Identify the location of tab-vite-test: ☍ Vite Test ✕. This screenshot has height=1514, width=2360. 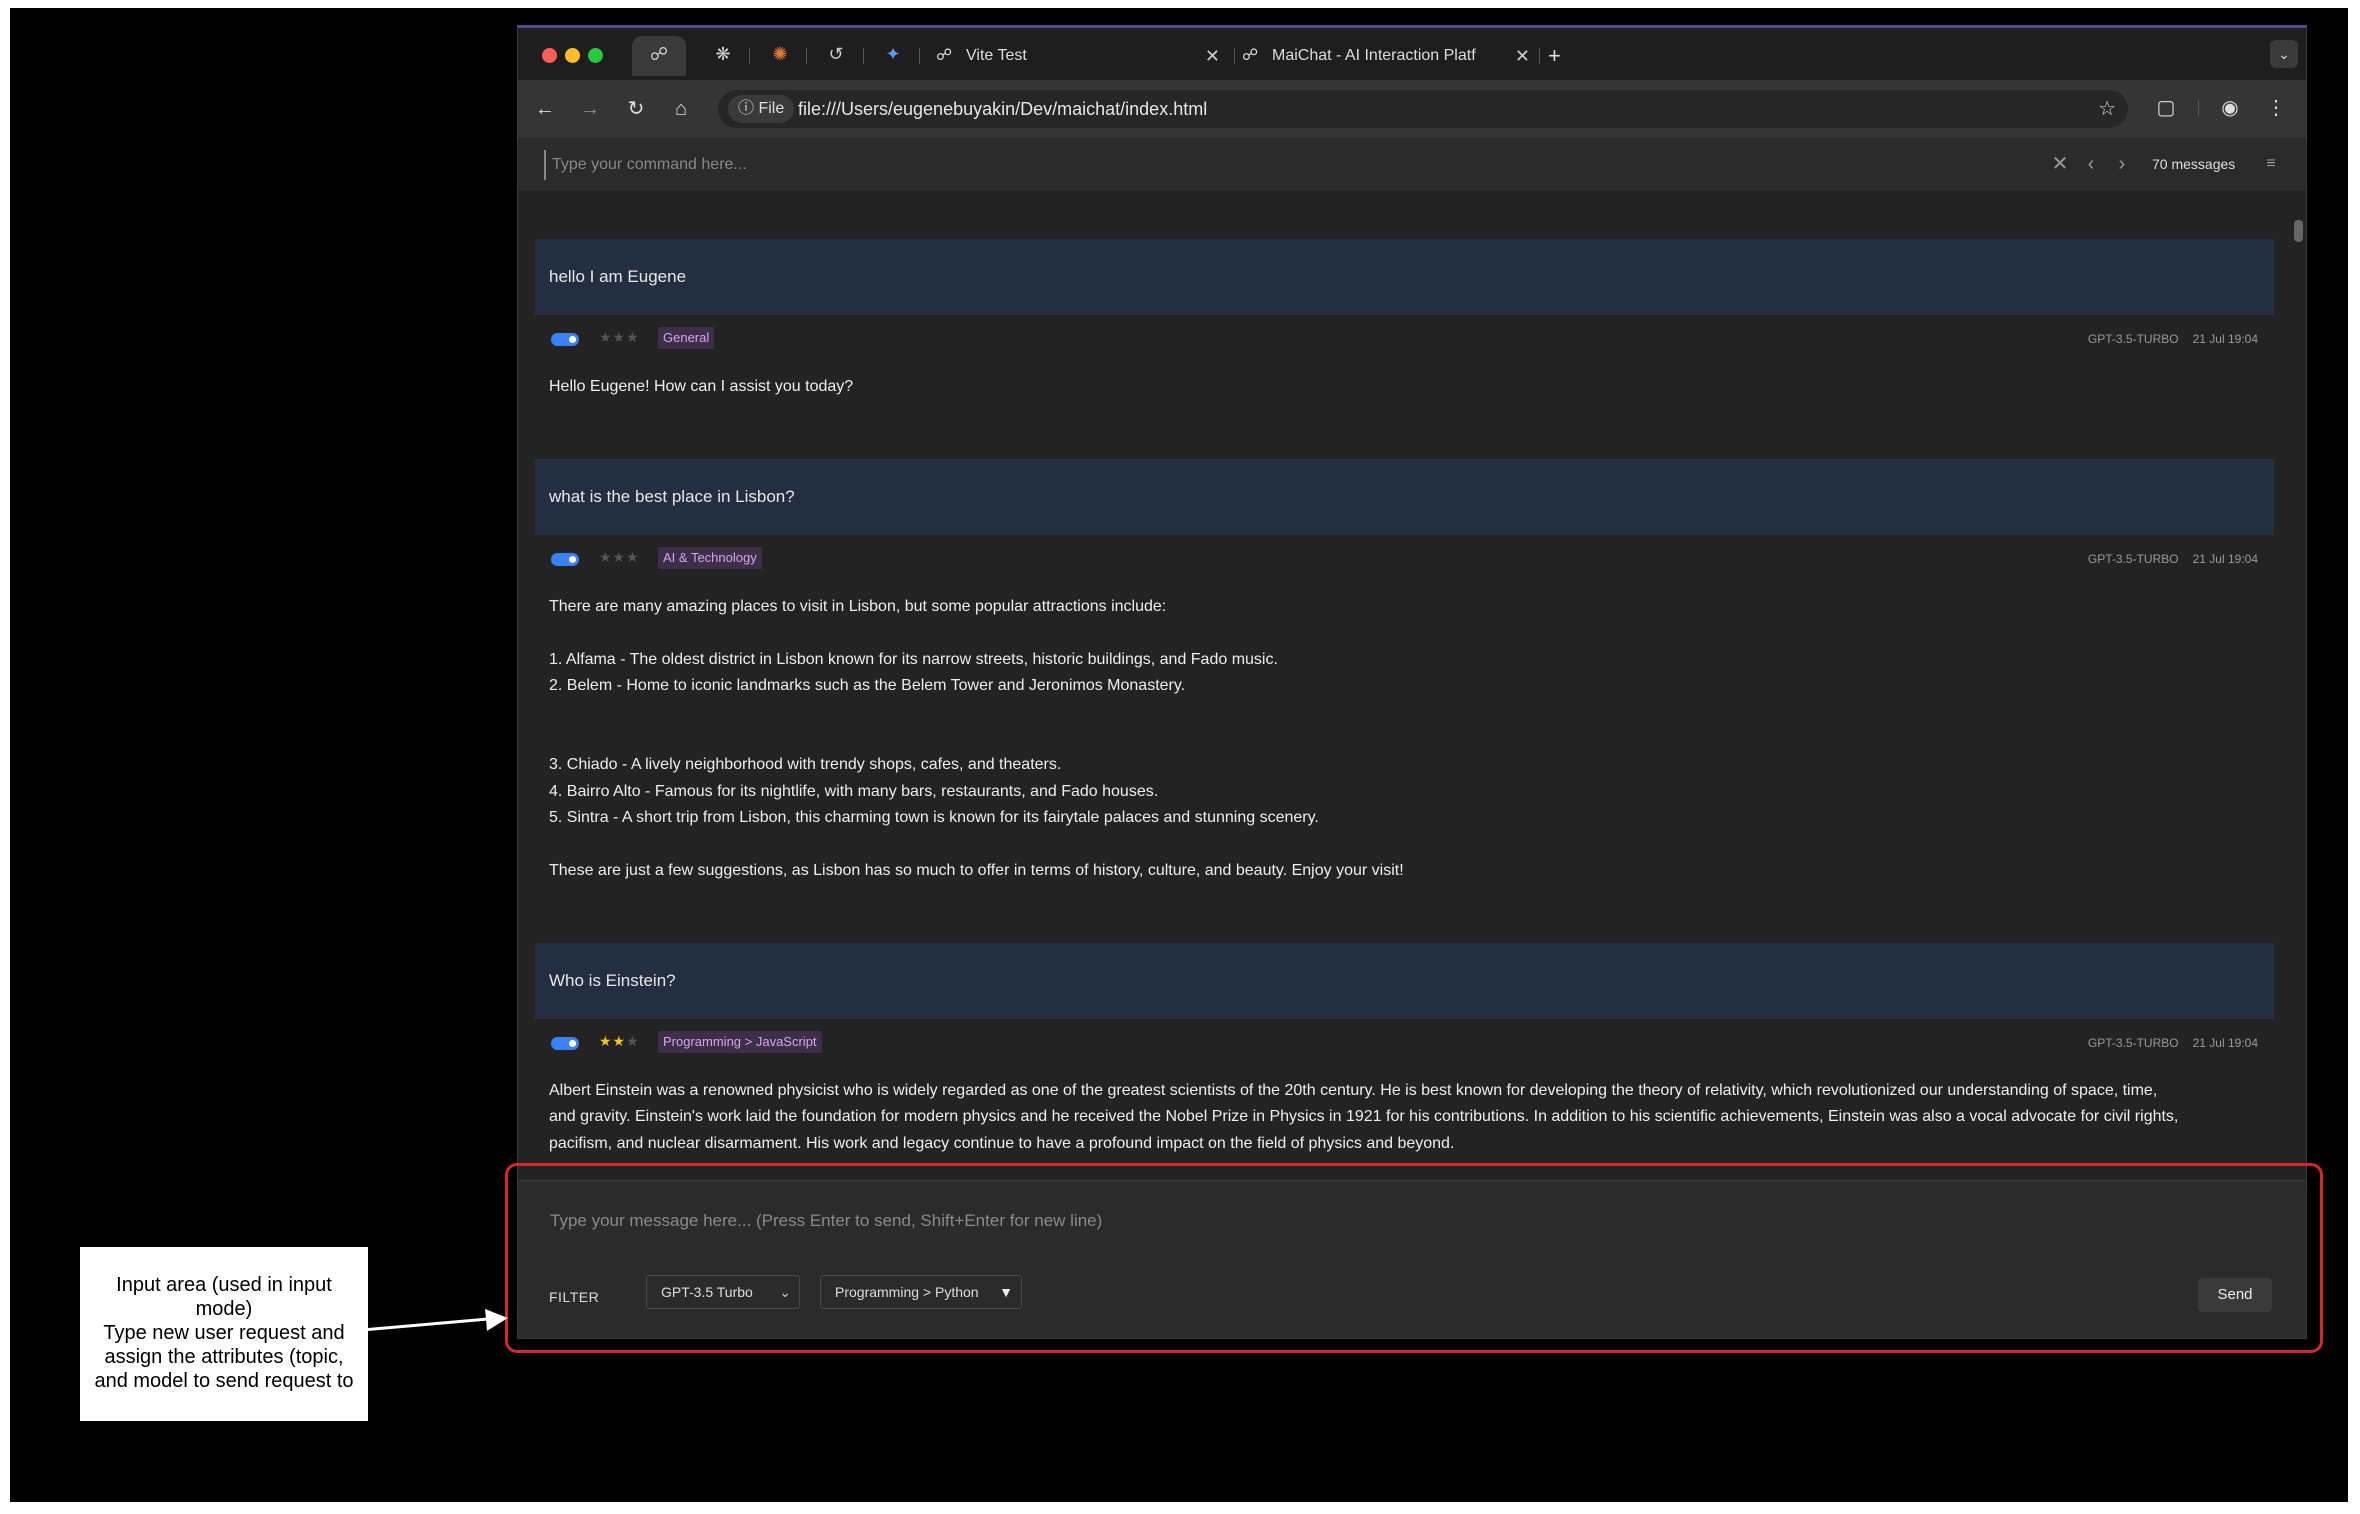
(1081, 56).